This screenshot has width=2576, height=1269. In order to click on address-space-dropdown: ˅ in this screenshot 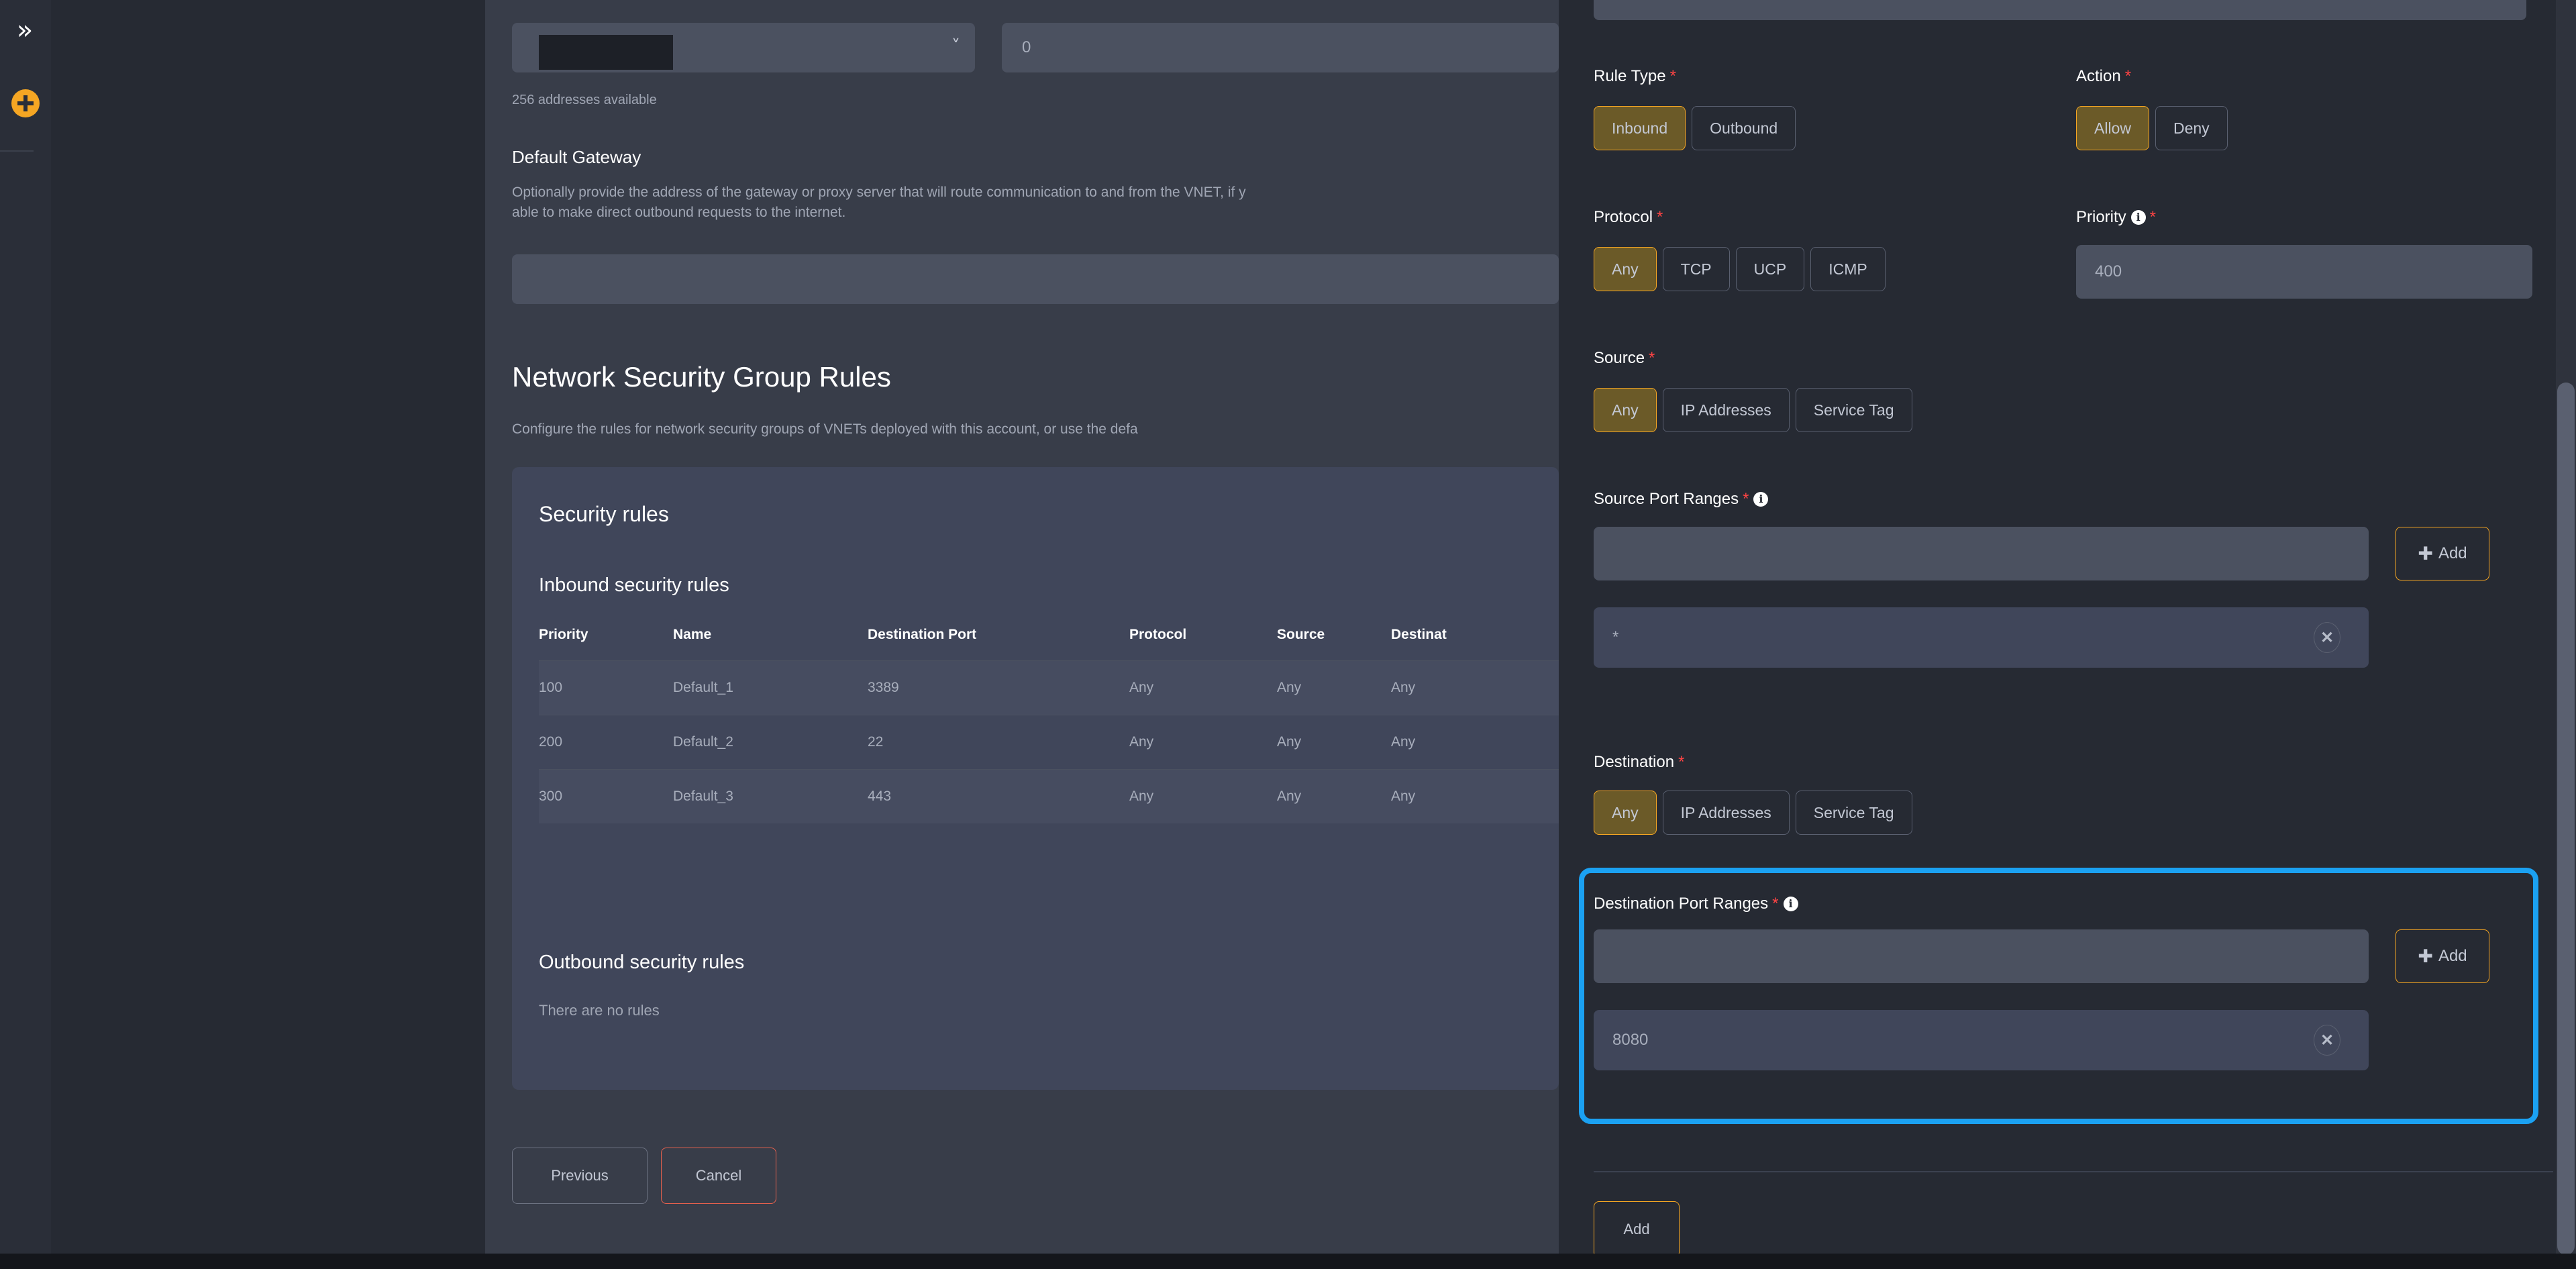, I will do `click(743, 47)`.